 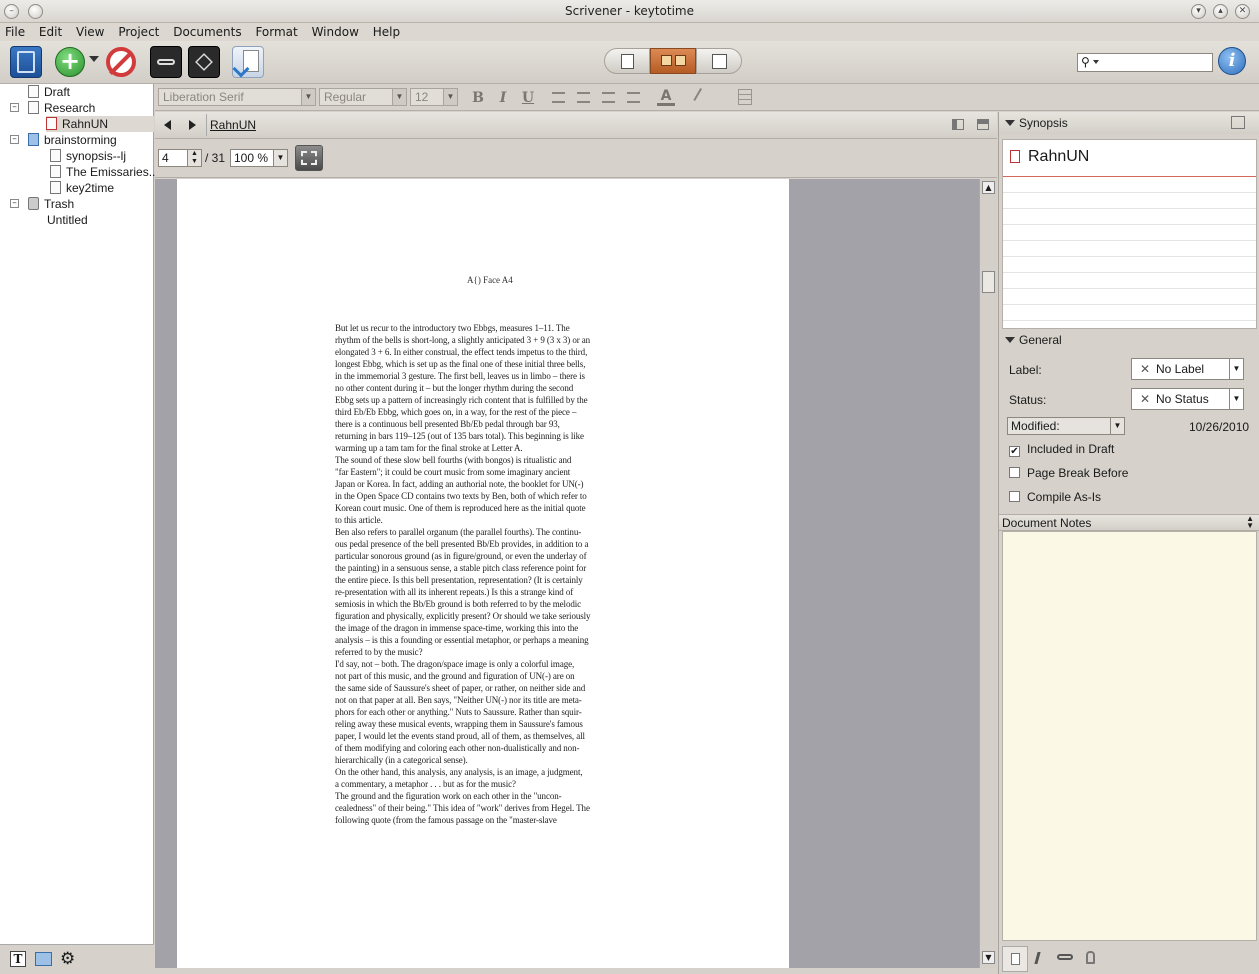 What do you see at coordinates (204, 62) in the screenshot?
I see `fullscreen-icon` at bounding box center [204, 62].